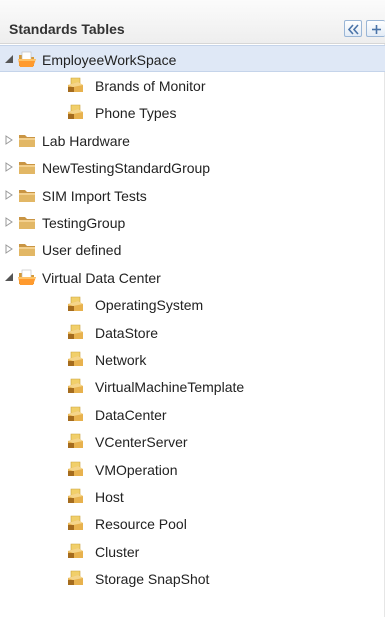  Describe the element at coordinates (136, 469) in the screenshot. I see `tree-node-label: VMOperation` at that location.